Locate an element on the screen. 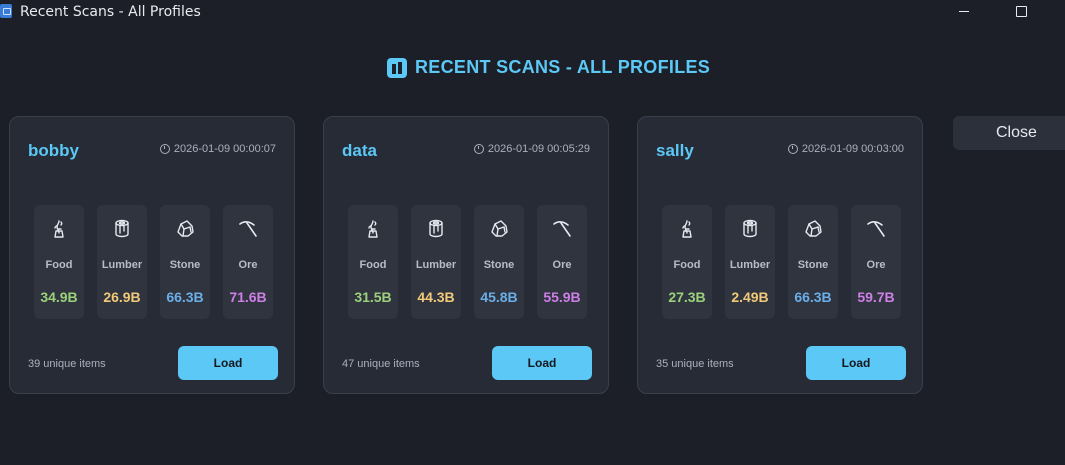 The width and height of the screenshot is (1065, 465). resource-ore: Ore 71.6B is located at coordinates (248, 262).